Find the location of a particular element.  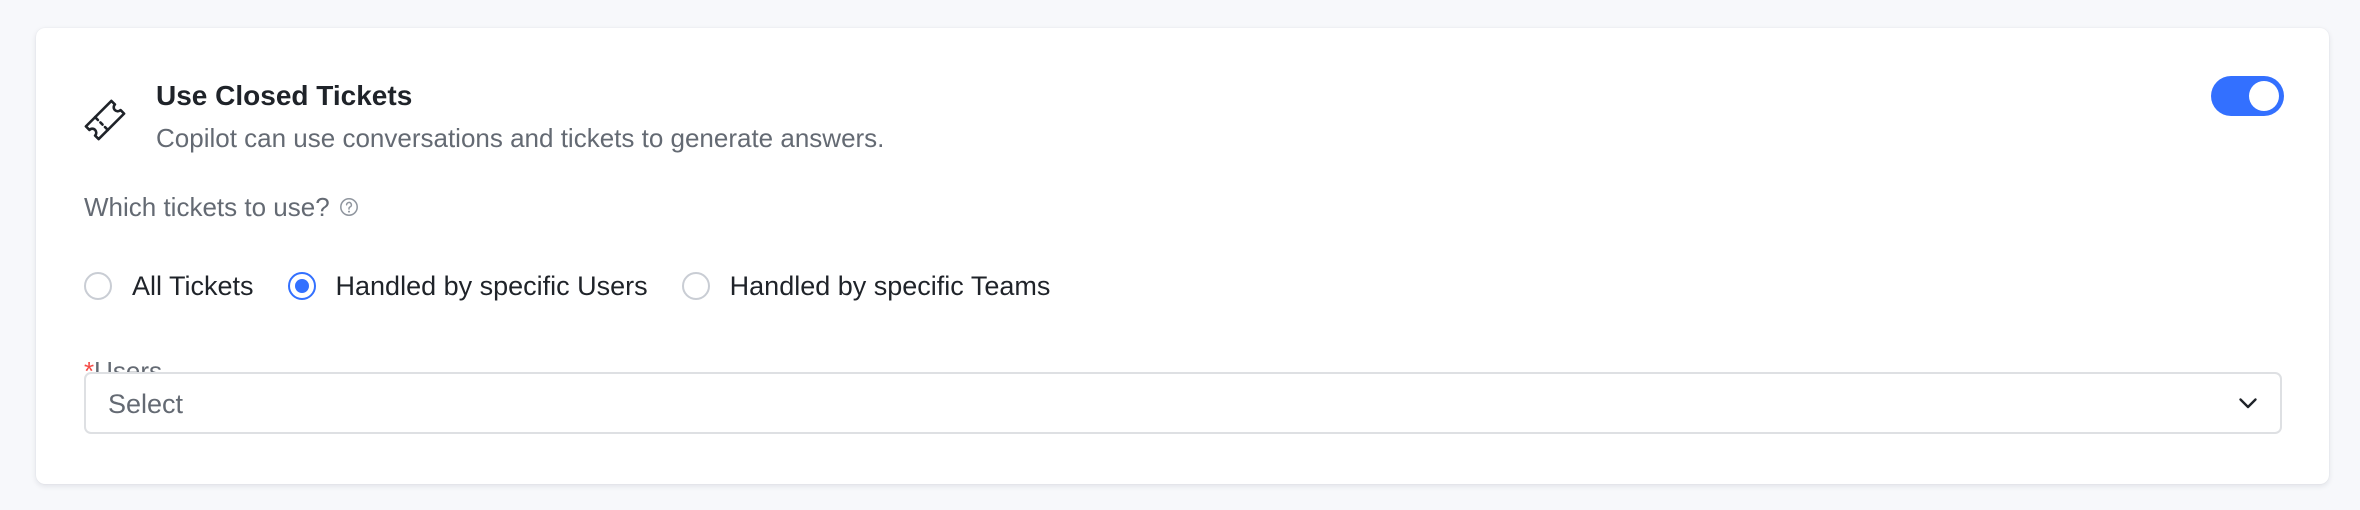

select-placeholder: Select is located at coordinates (146, 404).